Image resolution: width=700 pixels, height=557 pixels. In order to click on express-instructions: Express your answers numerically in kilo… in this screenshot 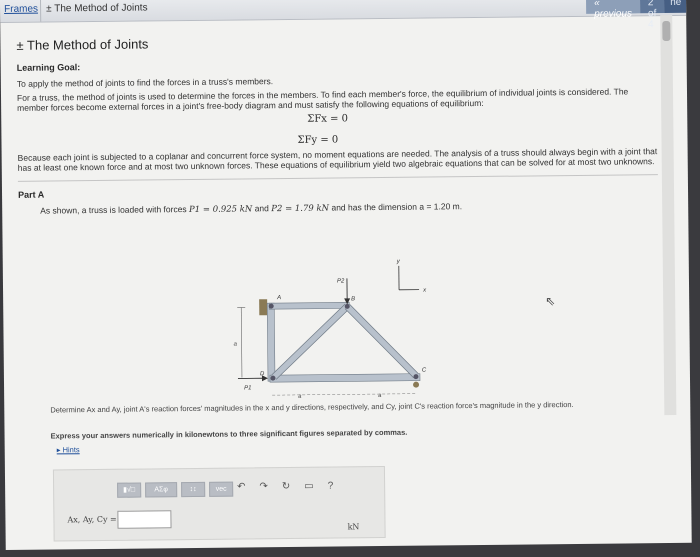, I will do `click(229, 434)`.